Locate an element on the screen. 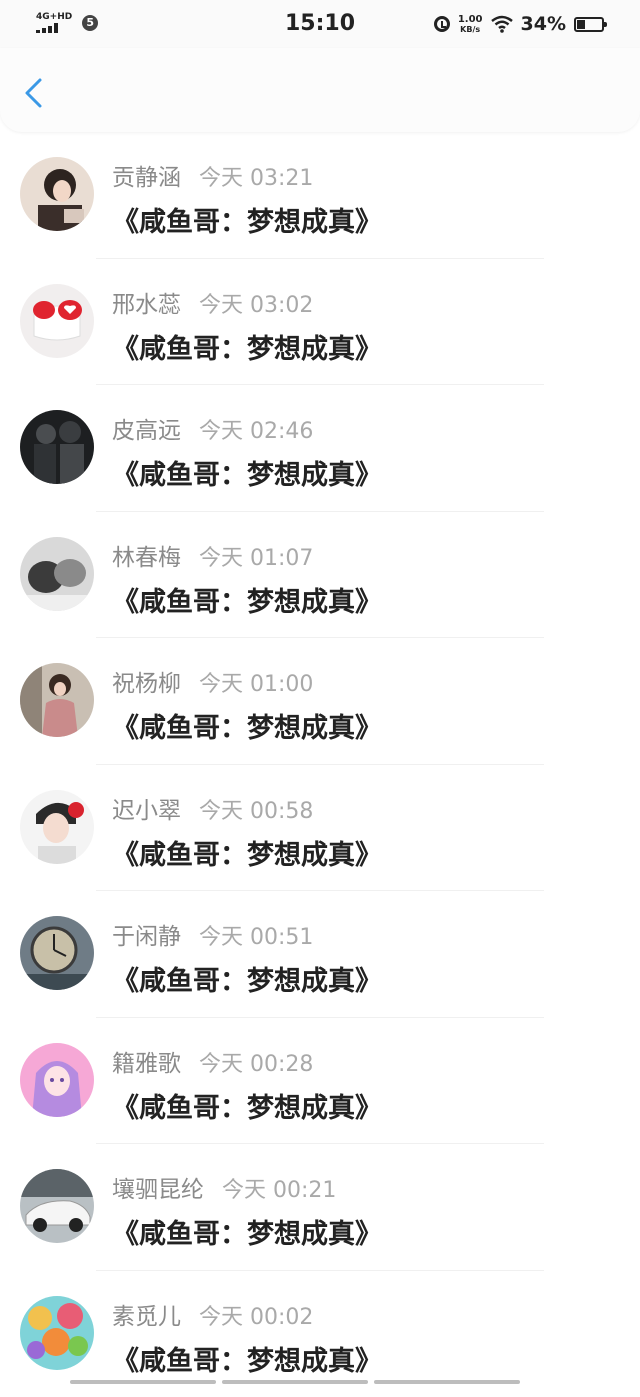  message-time: 今天 01:00 is located at coordinates (256, 682).